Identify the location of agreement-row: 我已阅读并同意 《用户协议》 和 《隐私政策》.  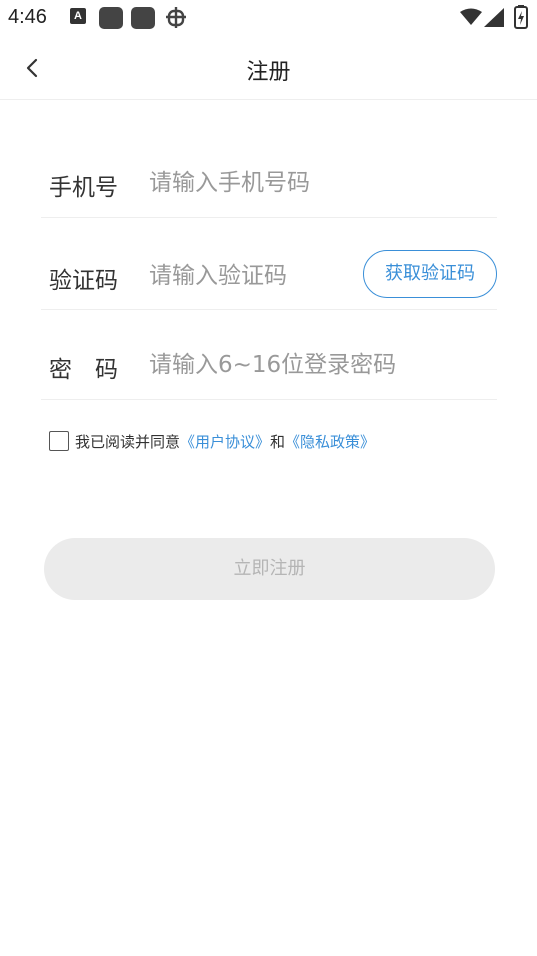
(212, 441).